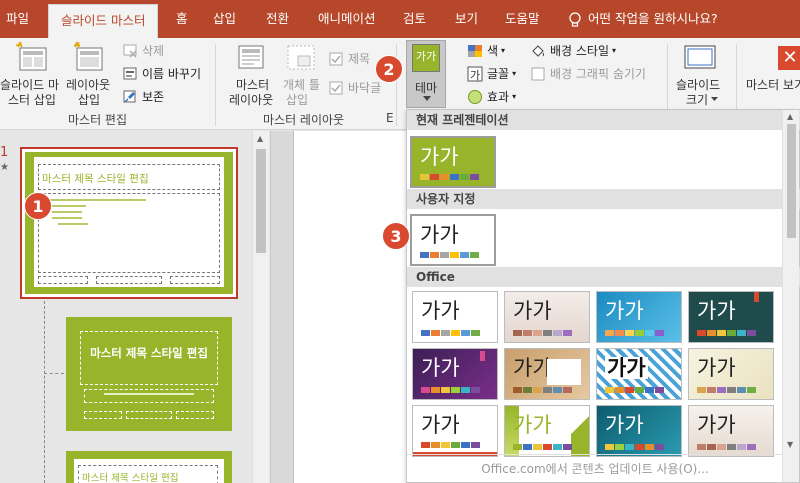 The image size is (800, 483). I want to click on hide-background-checkbox: 배경 그래픽 숨기기, so click(588, 73).